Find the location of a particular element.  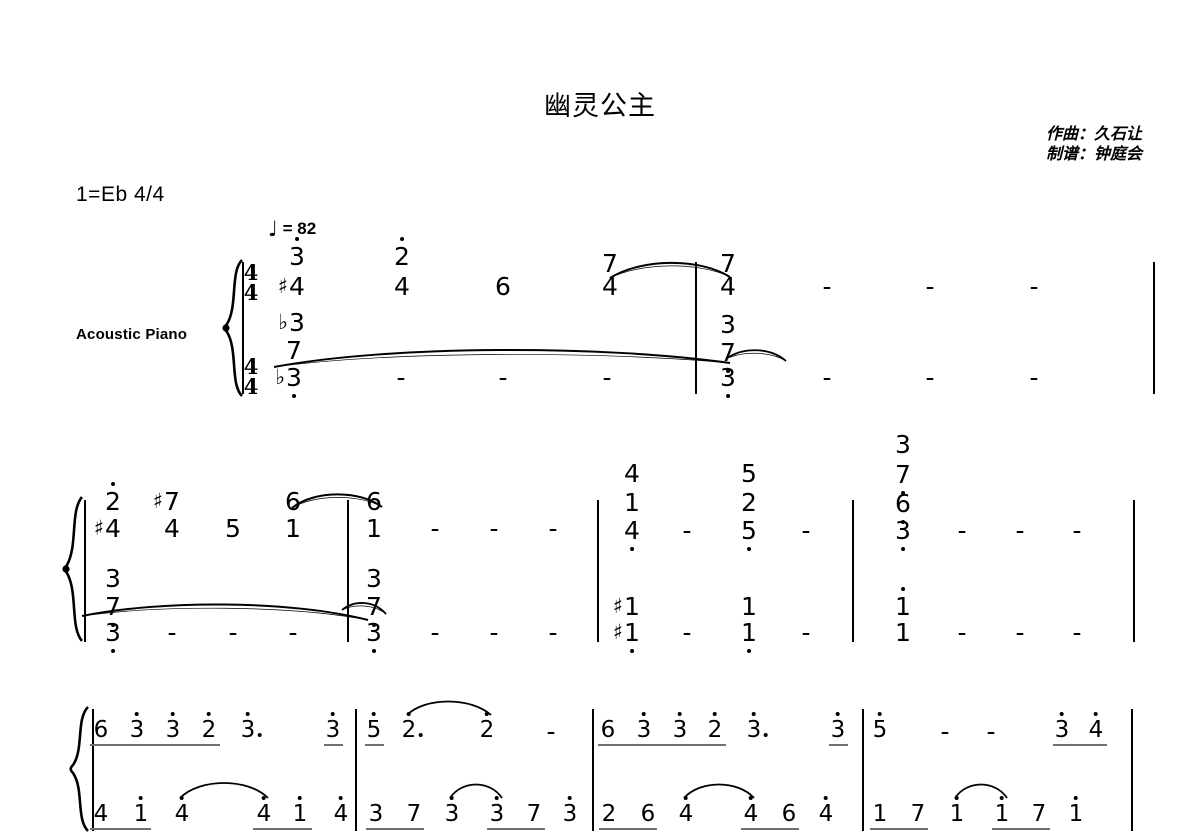

dash-s2-m1-bass-3: - is located at coordinates (233, 632).